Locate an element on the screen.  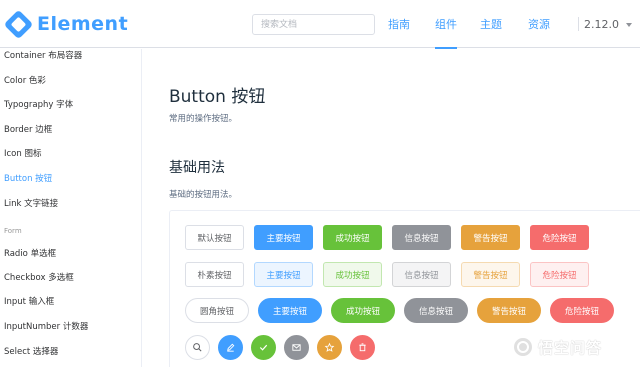
round-info-button: 信息按钮 is located at coordinates (436, 310).